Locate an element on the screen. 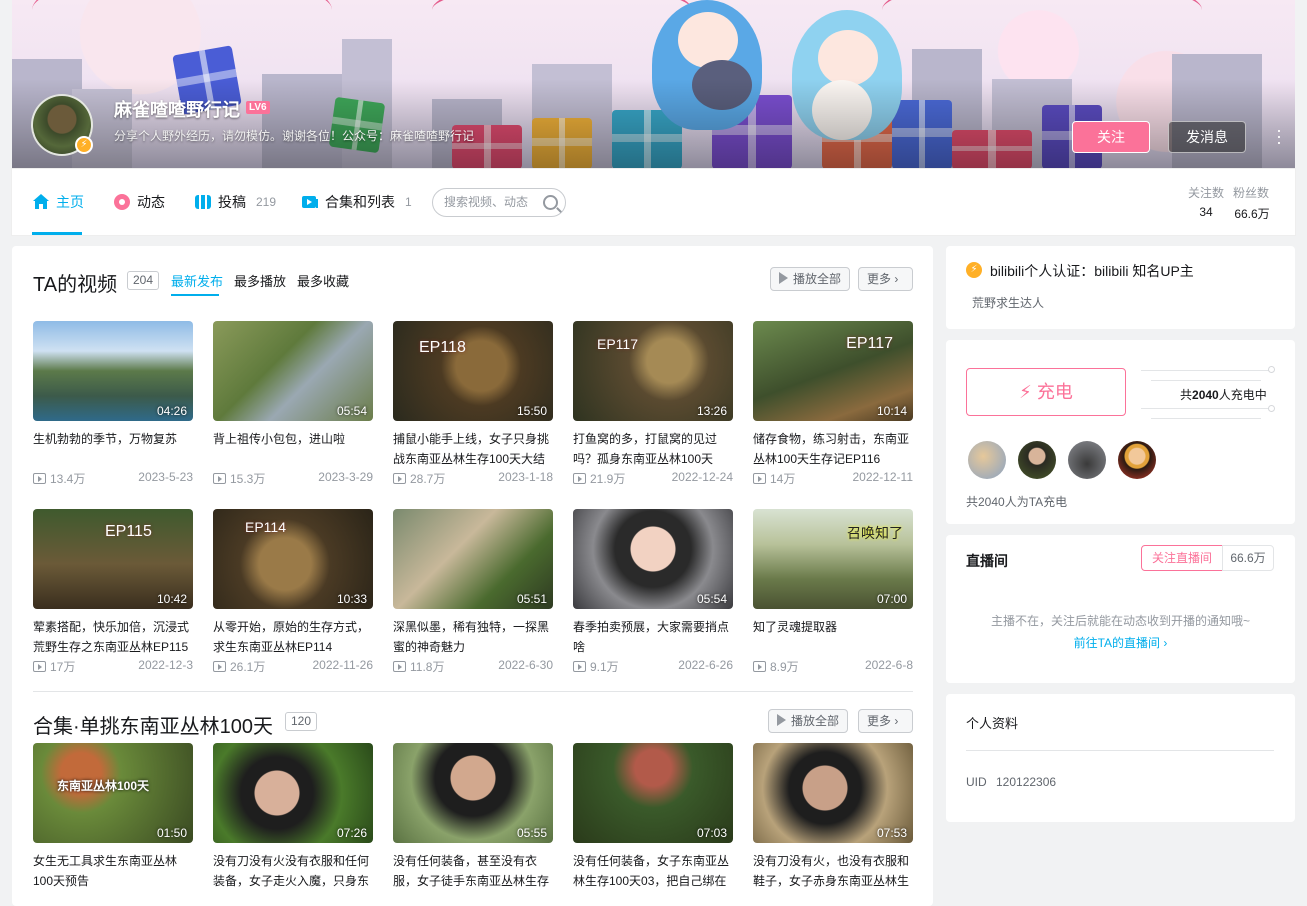 The width and height of the screenshot is (1307, 906). collection-badge: 东南亚丛林100天 is located at coordinates (103, 786).